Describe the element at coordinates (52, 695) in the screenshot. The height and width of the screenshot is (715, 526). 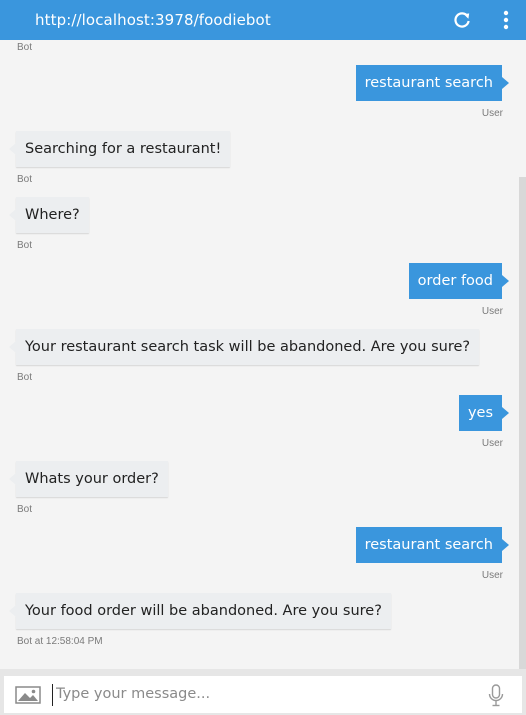
I see `text-cursor` at that location.